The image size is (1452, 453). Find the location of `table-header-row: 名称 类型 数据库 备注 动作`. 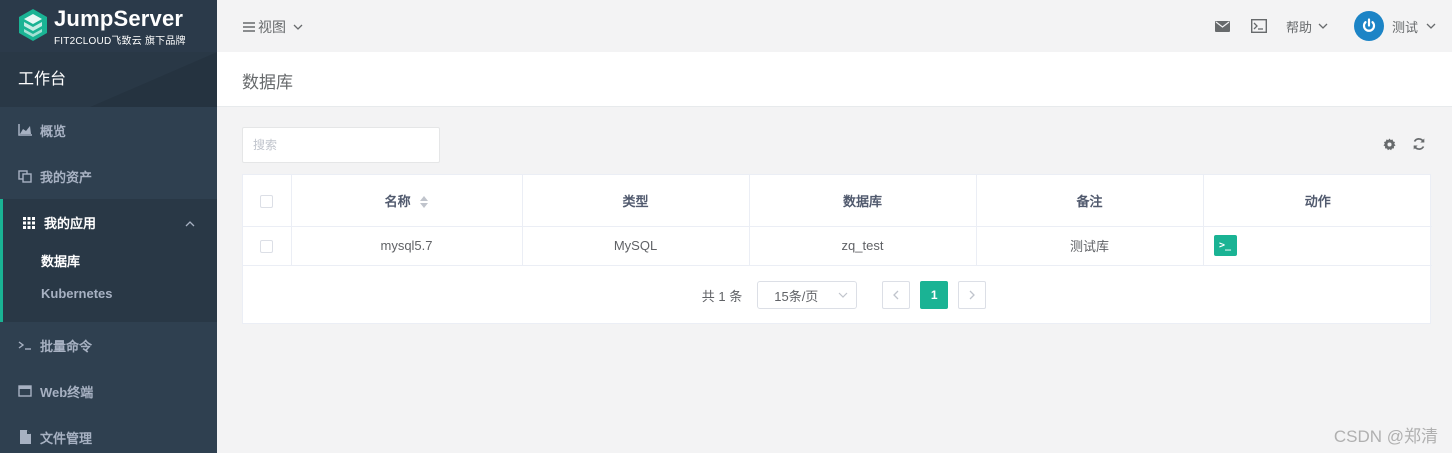

table-header-row: 名称 类型 数据库 备注 动作 is located at coordinates (837, 201).